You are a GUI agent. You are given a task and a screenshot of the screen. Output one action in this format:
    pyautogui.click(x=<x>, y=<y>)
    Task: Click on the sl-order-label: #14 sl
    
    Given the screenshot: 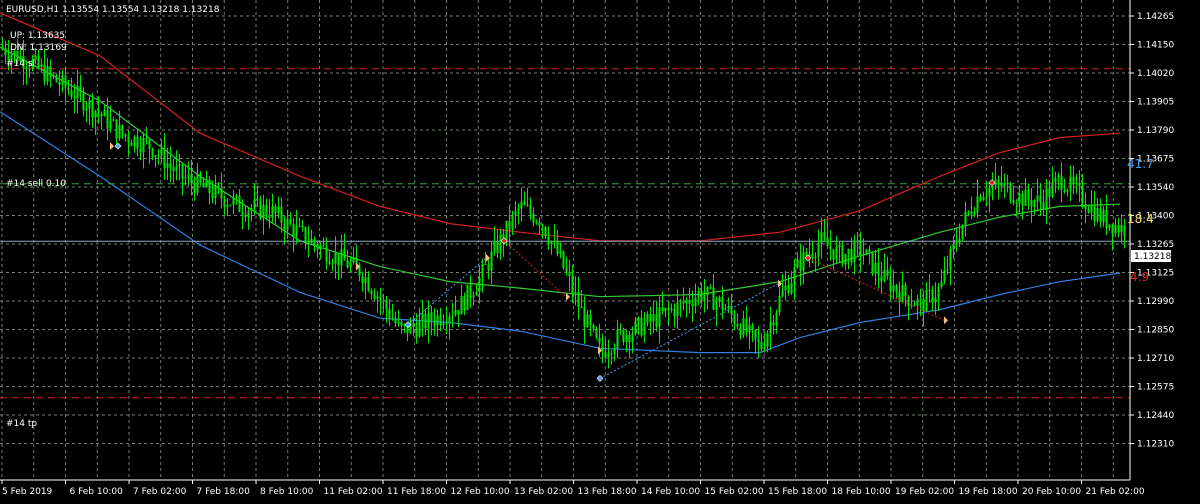 What is the action you would take?
    pyautogui.click(x=20, y=64)
    